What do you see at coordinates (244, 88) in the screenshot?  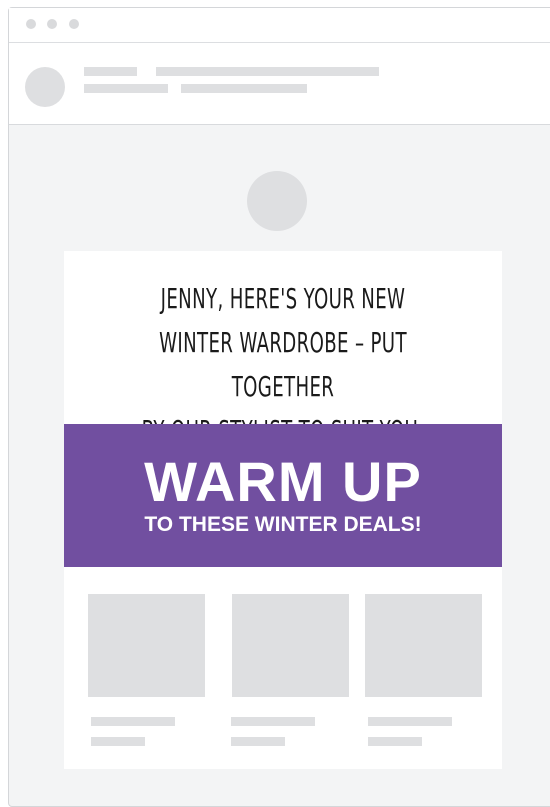 I see `date-placeholder` at bounding box center [244, 88].